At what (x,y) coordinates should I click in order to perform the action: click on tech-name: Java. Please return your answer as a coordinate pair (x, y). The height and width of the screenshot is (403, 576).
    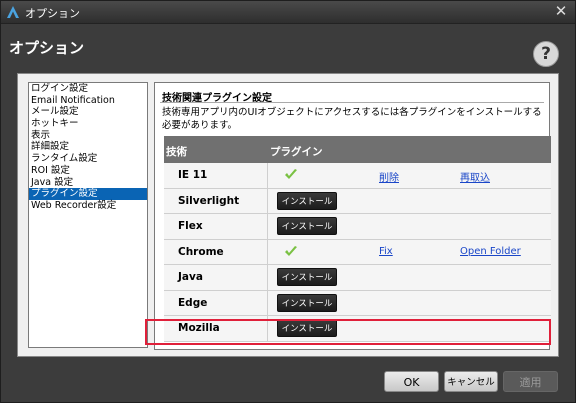
    Looking at the image, I should click on (216, 277).